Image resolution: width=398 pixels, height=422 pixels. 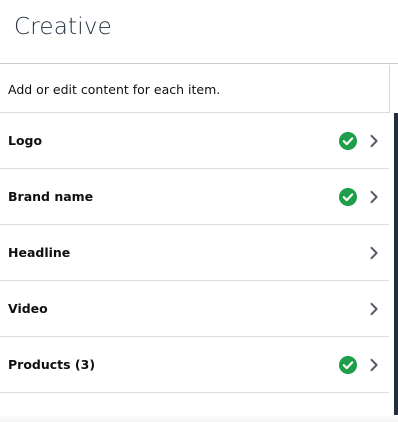 I want to click on item-label: Headline, so click(x=39, y=252).